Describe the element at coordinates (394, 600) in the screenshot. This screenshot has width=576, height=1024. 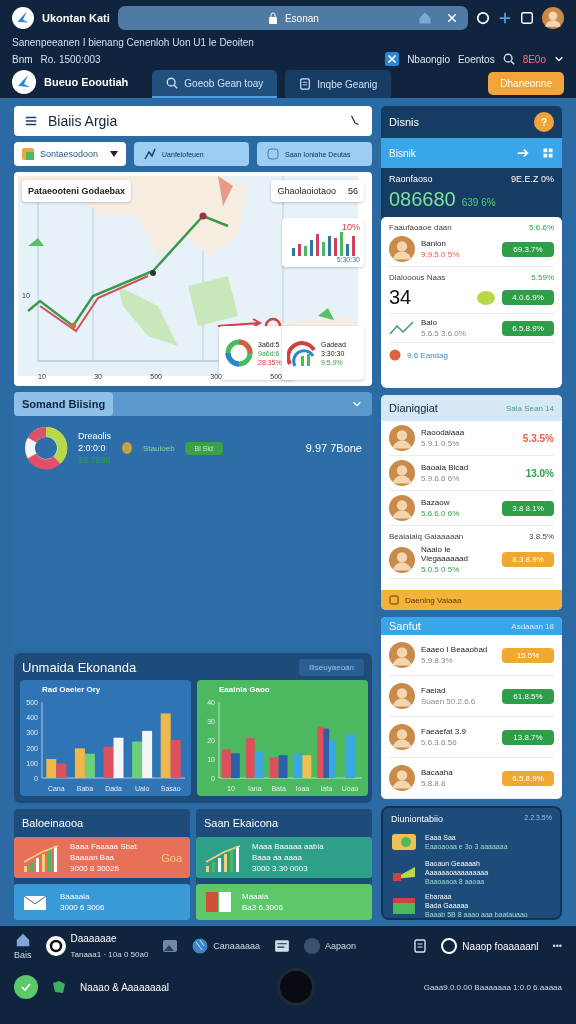
I see `calendar-icon` at that location.